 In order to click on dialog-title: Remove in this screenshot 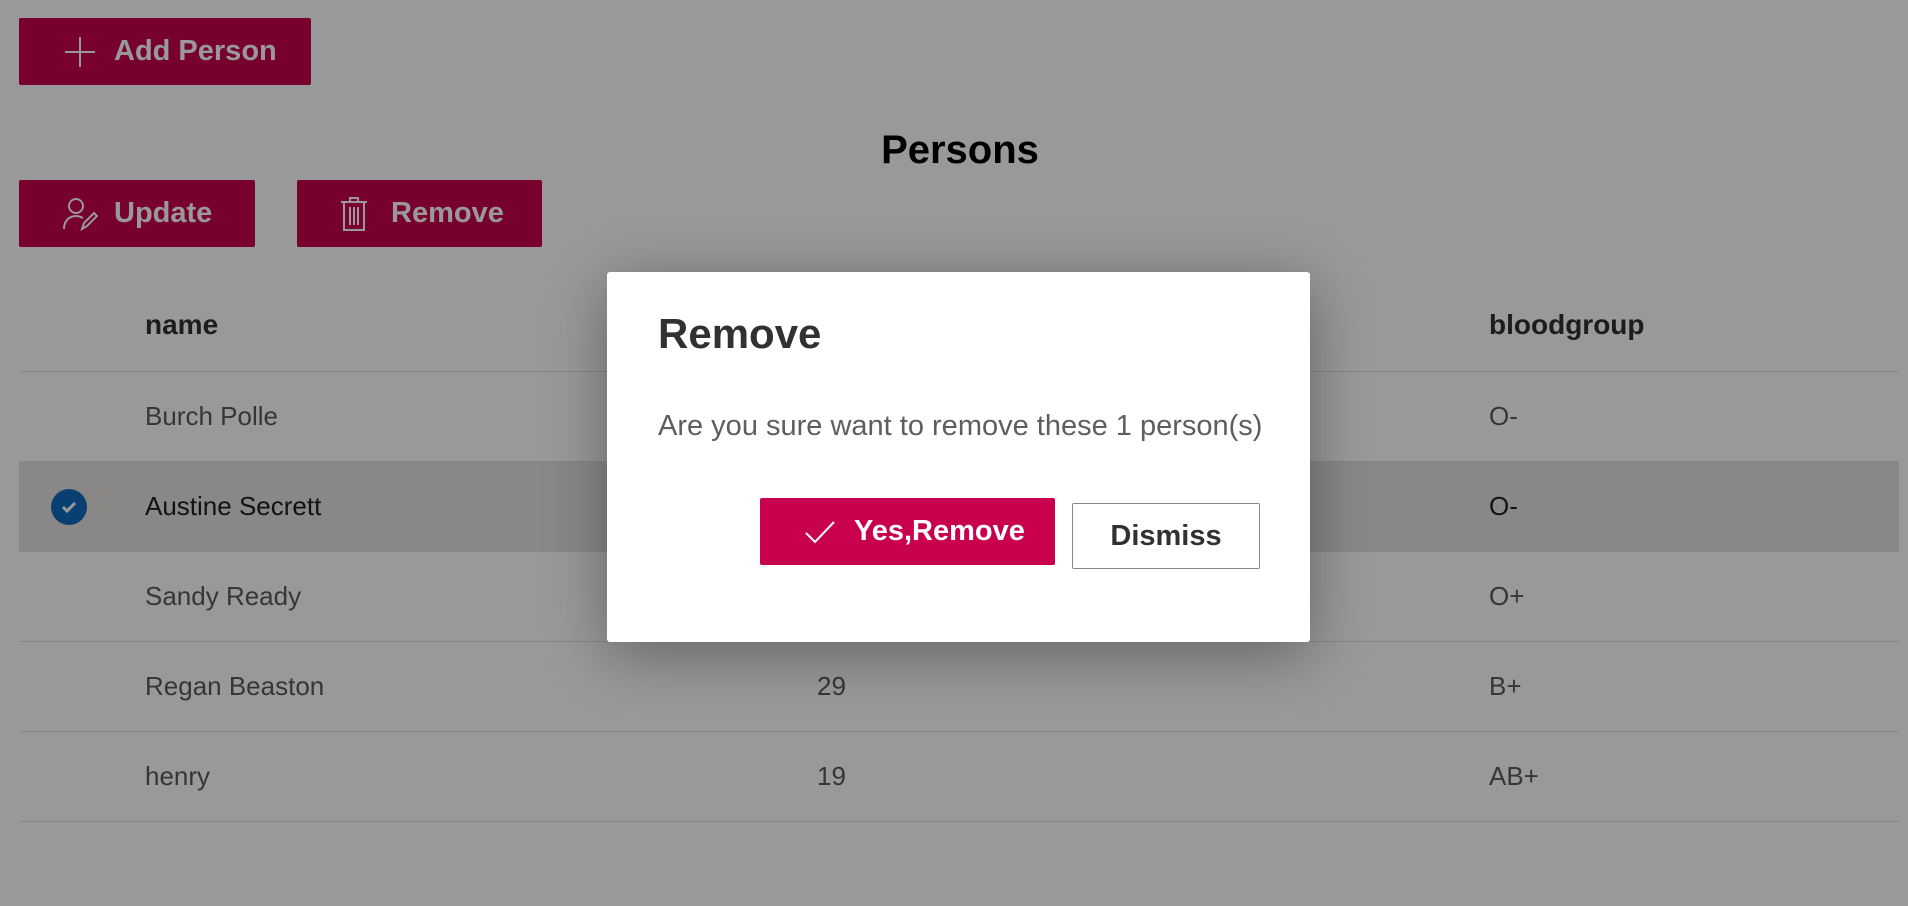, I will do `click(740, 333)`.